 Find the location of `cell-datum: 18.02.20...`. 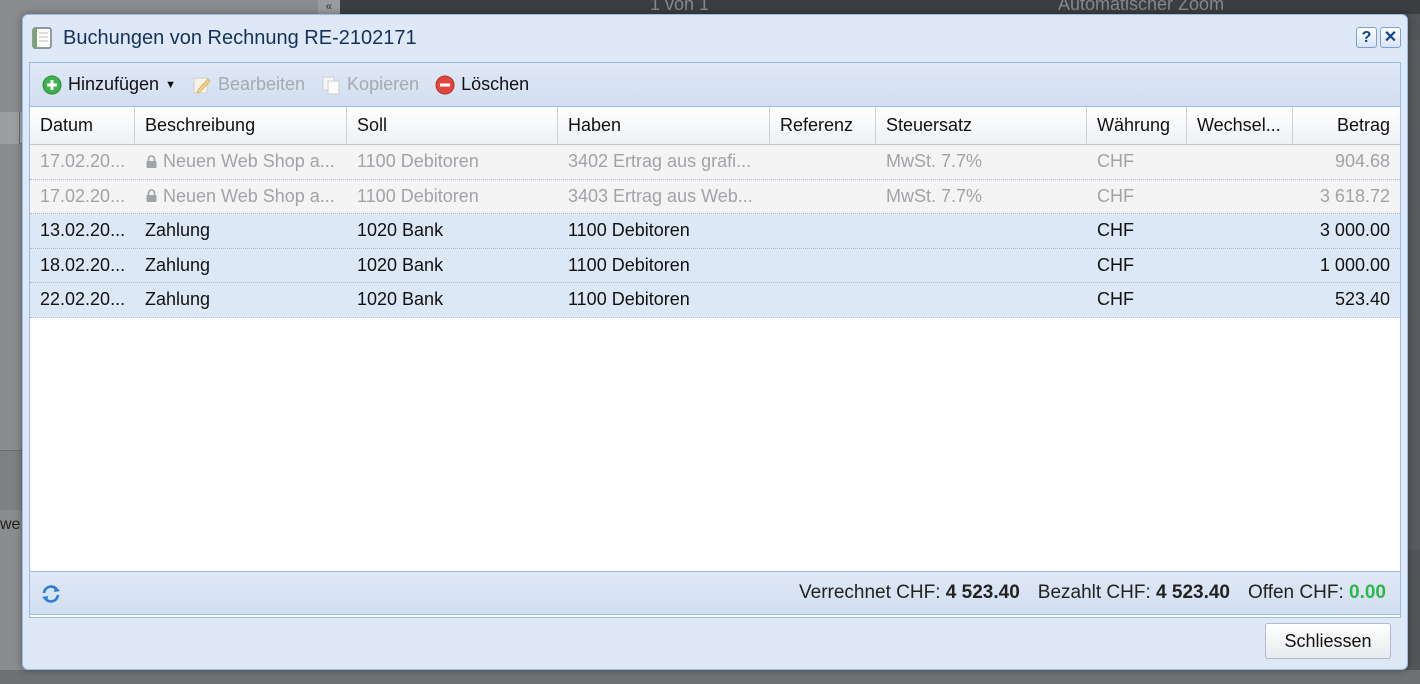

cell-datum: 18.02.20... is located at coordinates (83, 264).